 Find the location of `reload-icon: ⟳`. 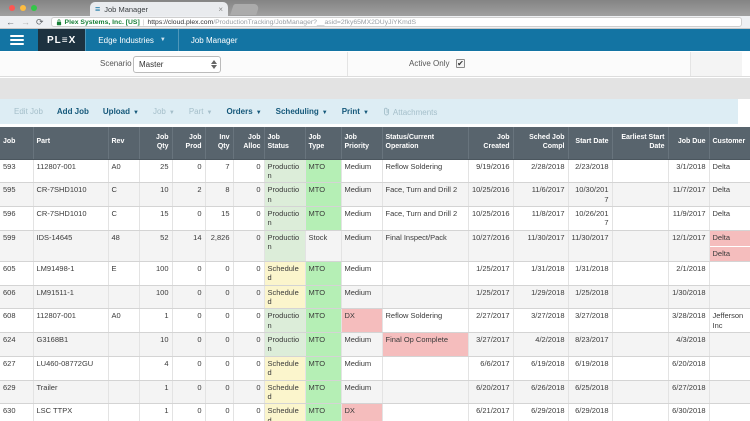

reload-icon: ⟳ is located at coordinates (40, 22).